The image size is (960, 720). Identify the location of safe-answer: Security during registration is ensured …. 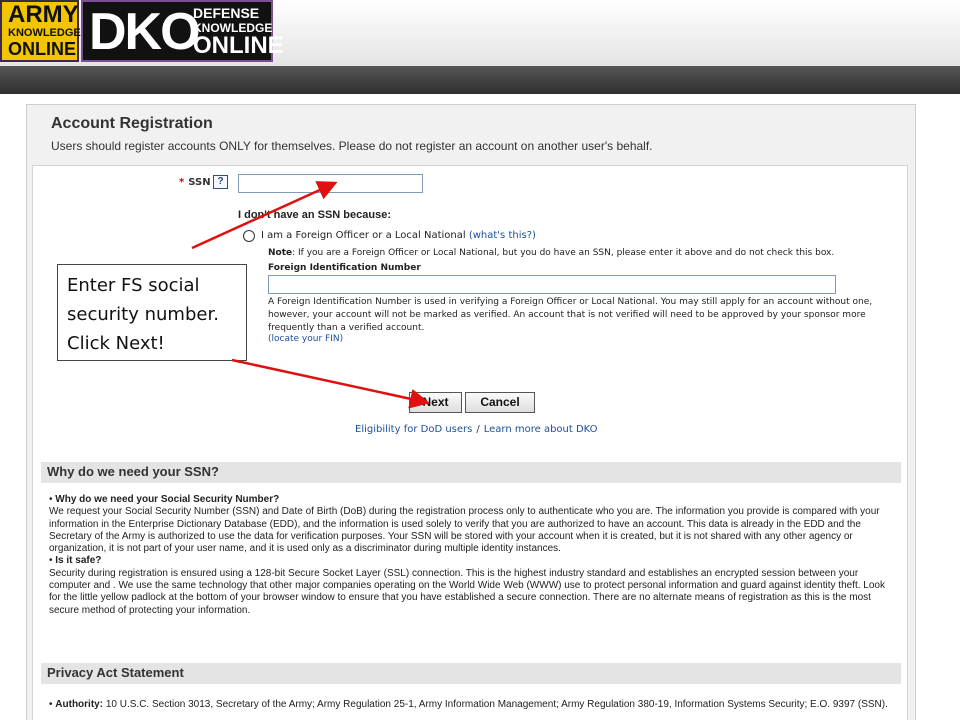
(467, 591).